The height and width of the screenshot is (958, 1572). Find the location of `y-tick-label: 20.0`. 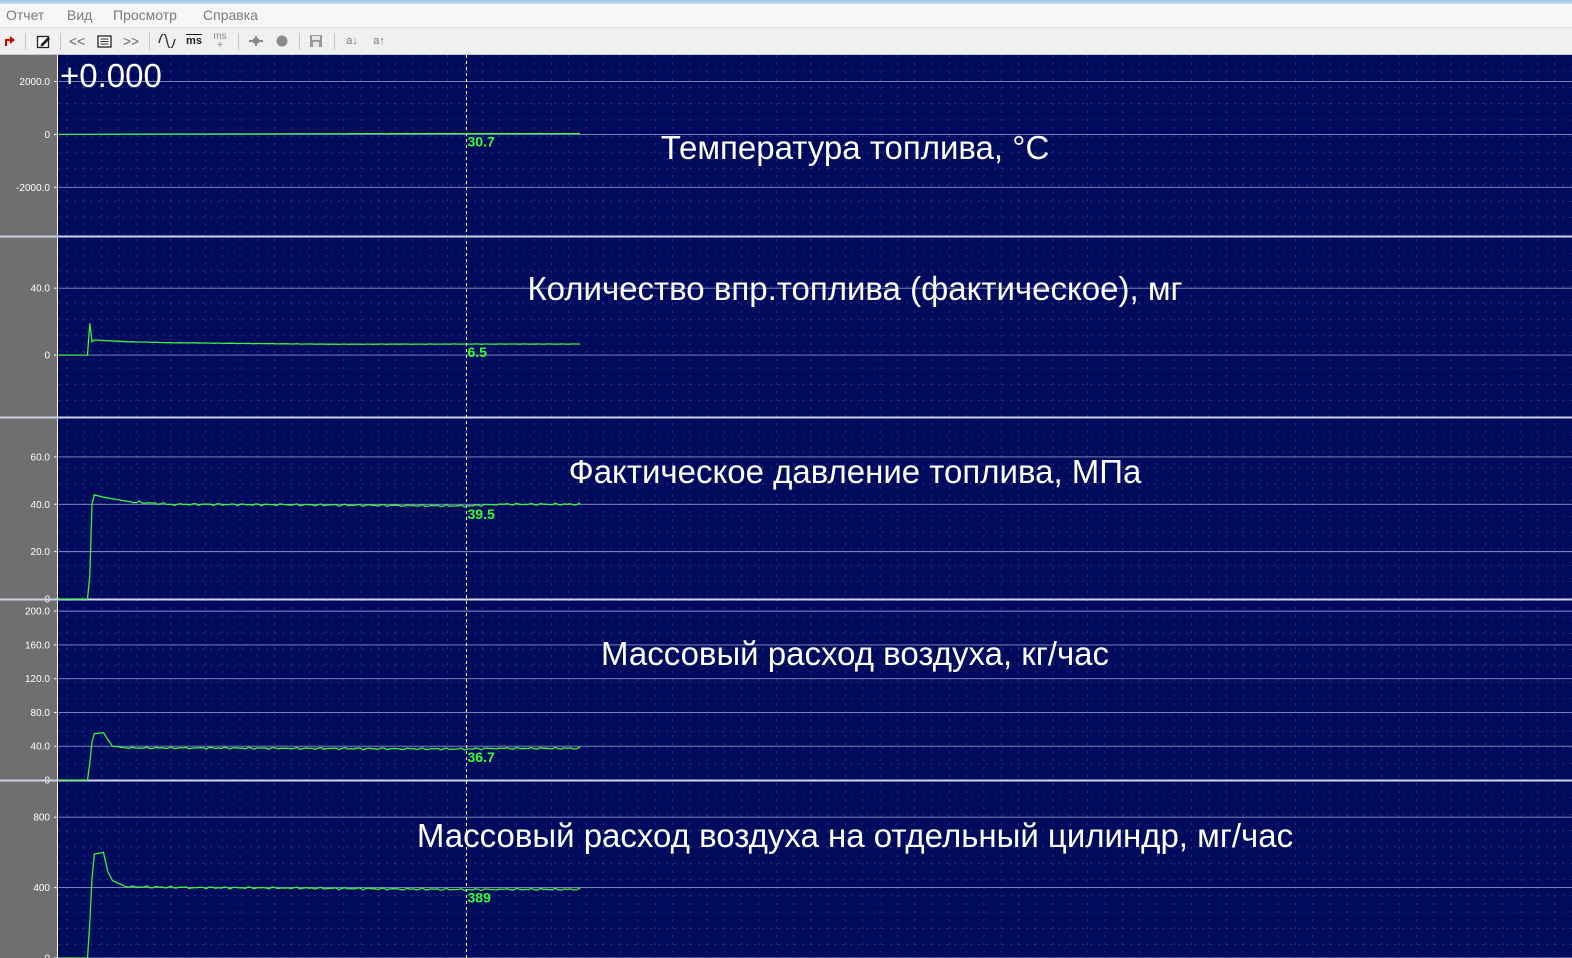

y-tick-label: 20.0 is located at coordinates (41, 552).